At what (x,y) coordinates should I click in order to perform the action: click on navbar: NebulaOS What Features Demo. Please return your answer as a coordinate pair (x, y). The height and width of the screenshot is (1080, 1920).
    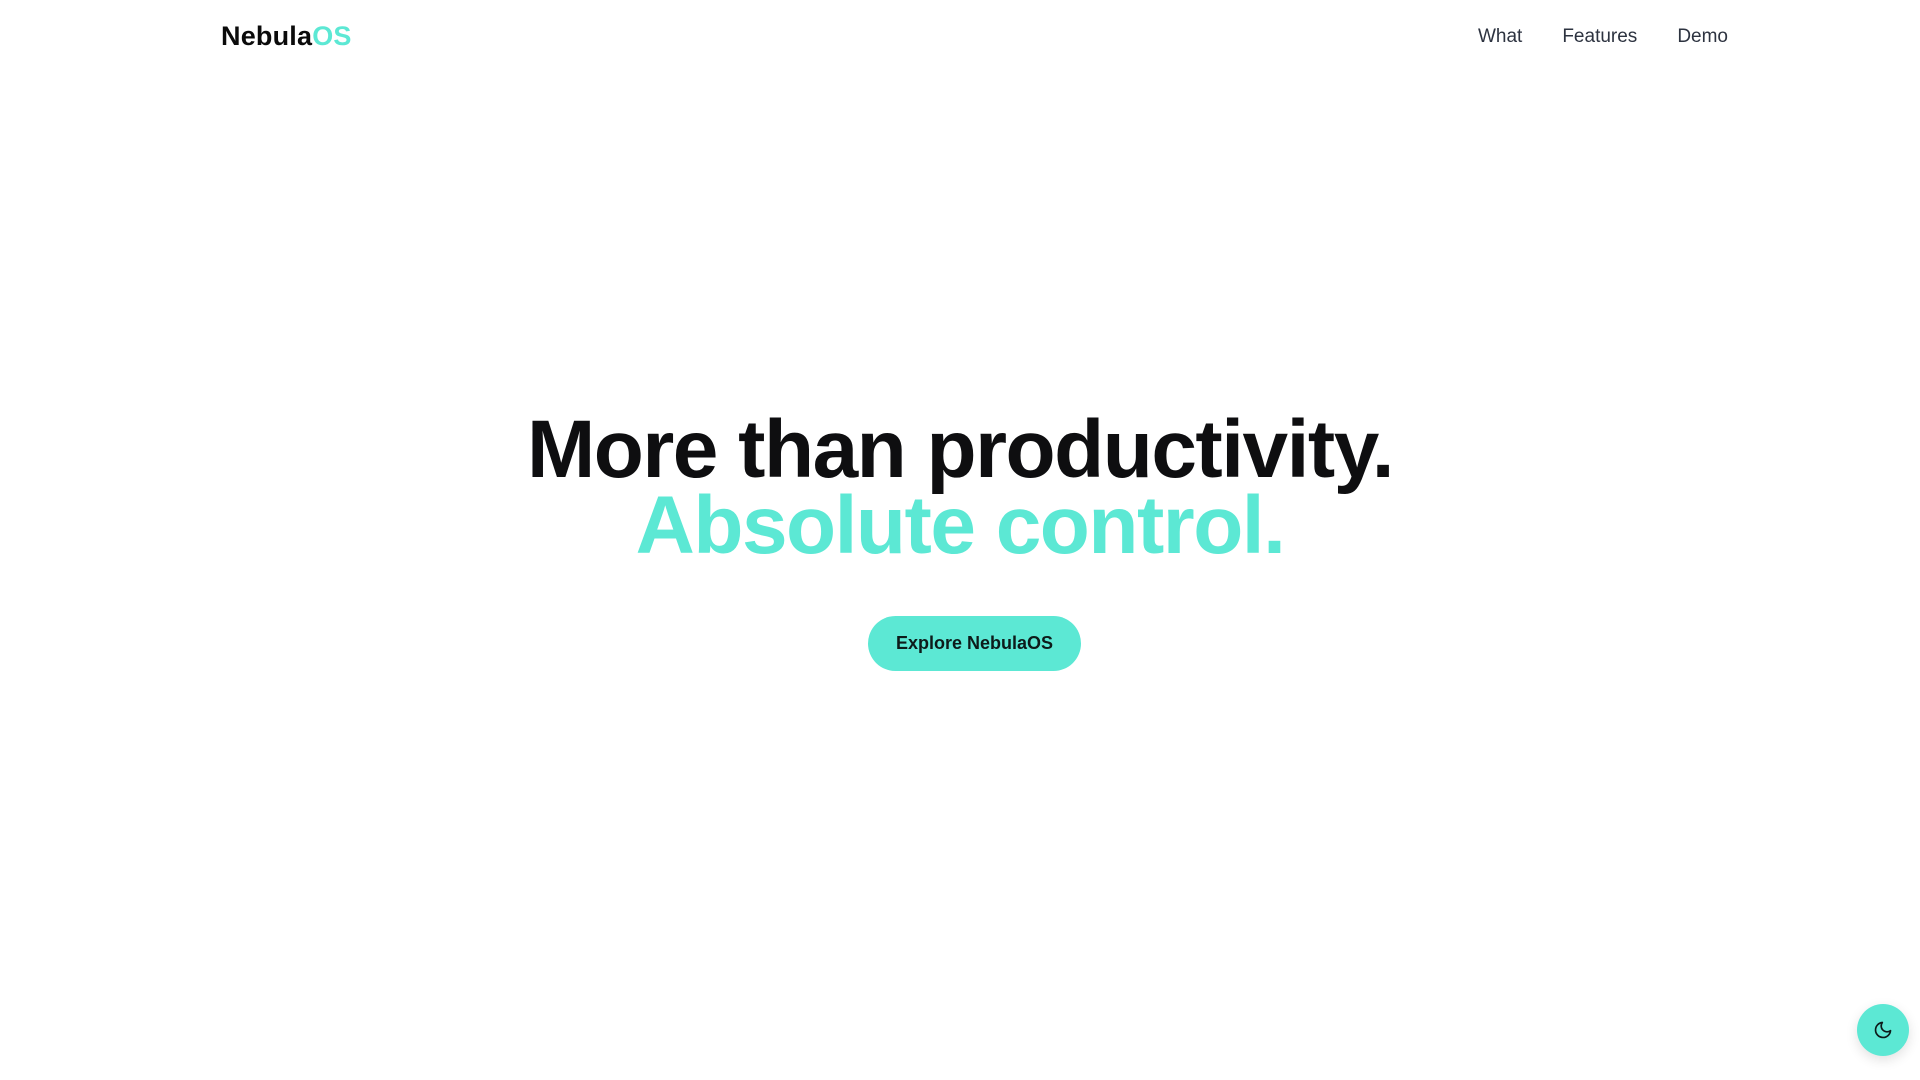
    Looking at the image, I should click on (960, 38).